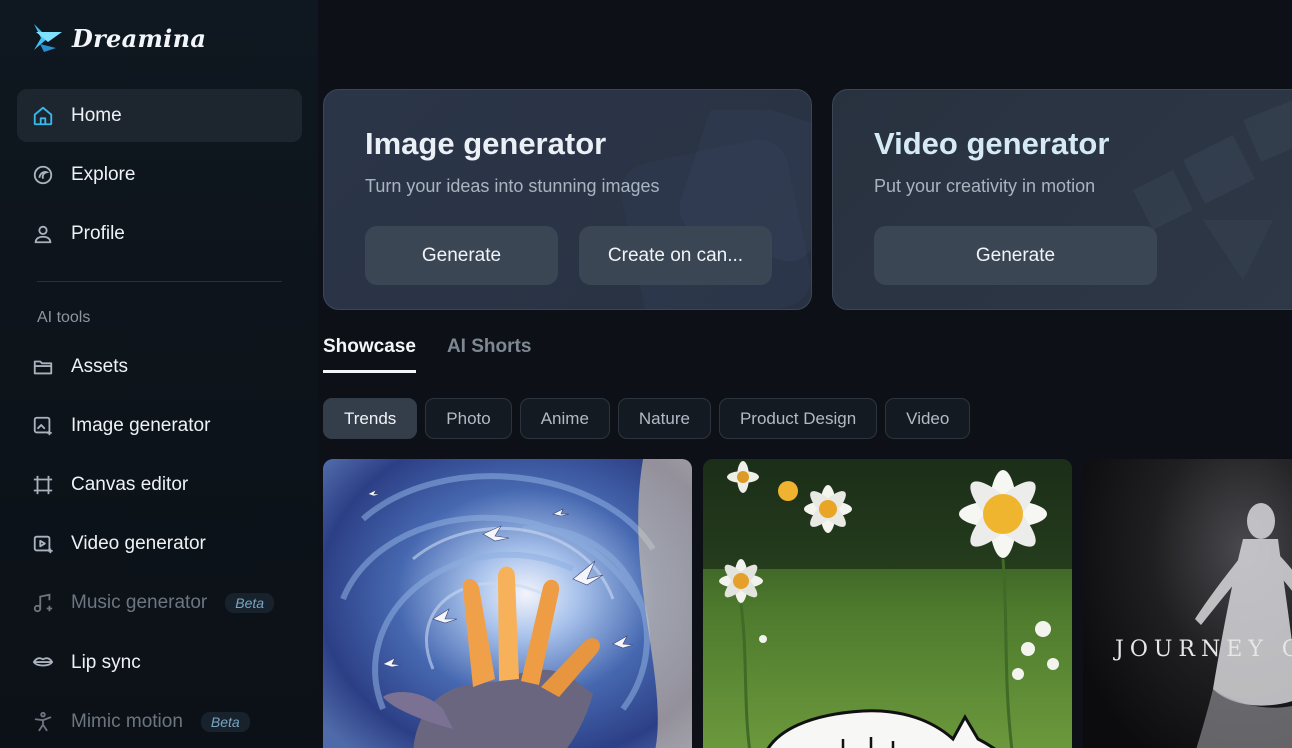  I want to click on nav-item-music-generator: Music generator Beta, so click(159, 602).